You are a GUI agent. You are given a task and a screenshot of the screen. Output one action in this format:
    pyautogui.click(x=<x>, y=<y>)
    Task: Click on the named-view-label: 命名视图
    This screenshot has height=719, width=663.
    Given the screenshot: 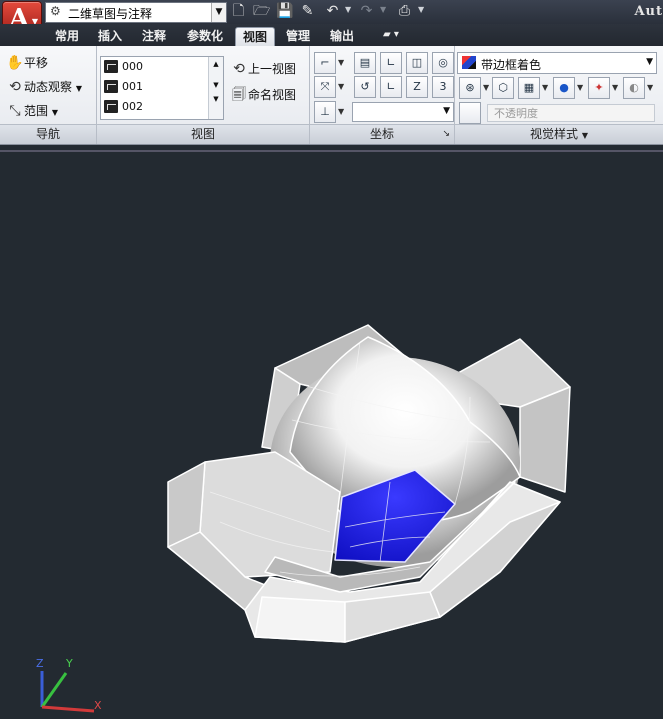 What is the action you would take?
    pyautogui.click(x=272, y=95)
    